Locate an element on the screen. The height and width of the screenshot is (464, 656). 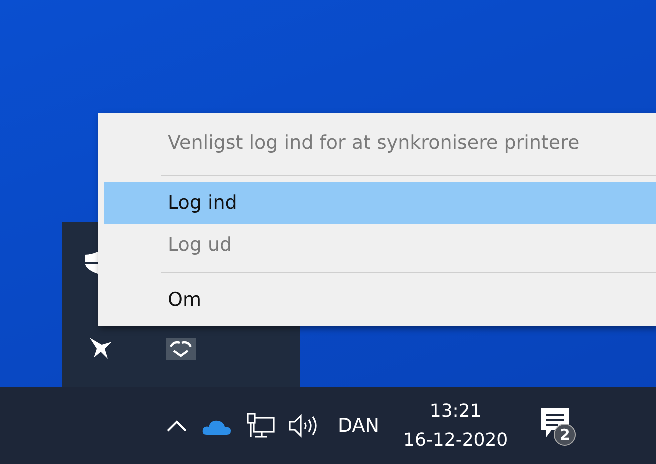
language-indicator: DAN is located at coordinates (359, 425).